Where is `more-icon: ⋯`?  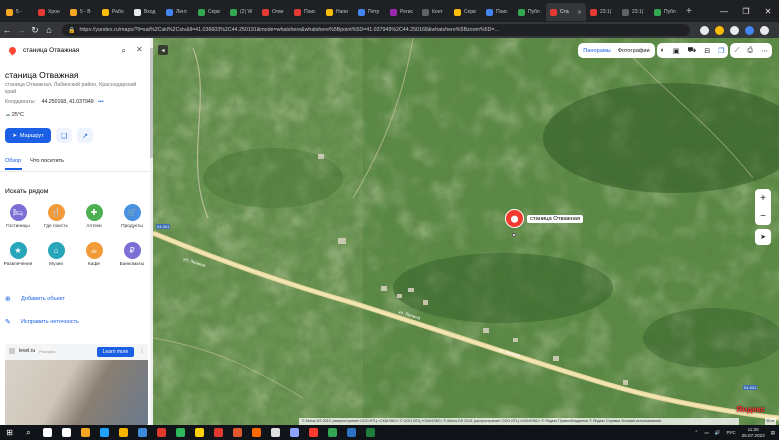 more-icon: ⋯ is located at coordinates (764, 51).